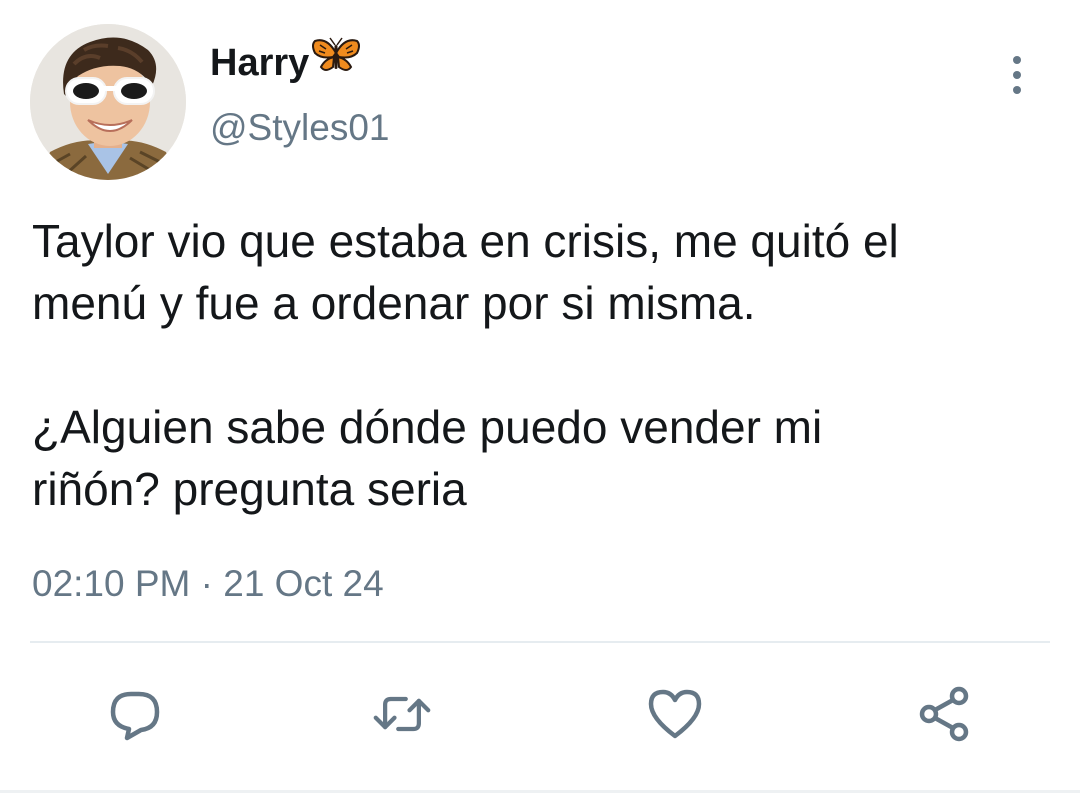  Describe the element at coordinates (208, 584) in the screenshot. I see `tweet-timestamp: 02:10 PM · 21 Oct 24` at that location.